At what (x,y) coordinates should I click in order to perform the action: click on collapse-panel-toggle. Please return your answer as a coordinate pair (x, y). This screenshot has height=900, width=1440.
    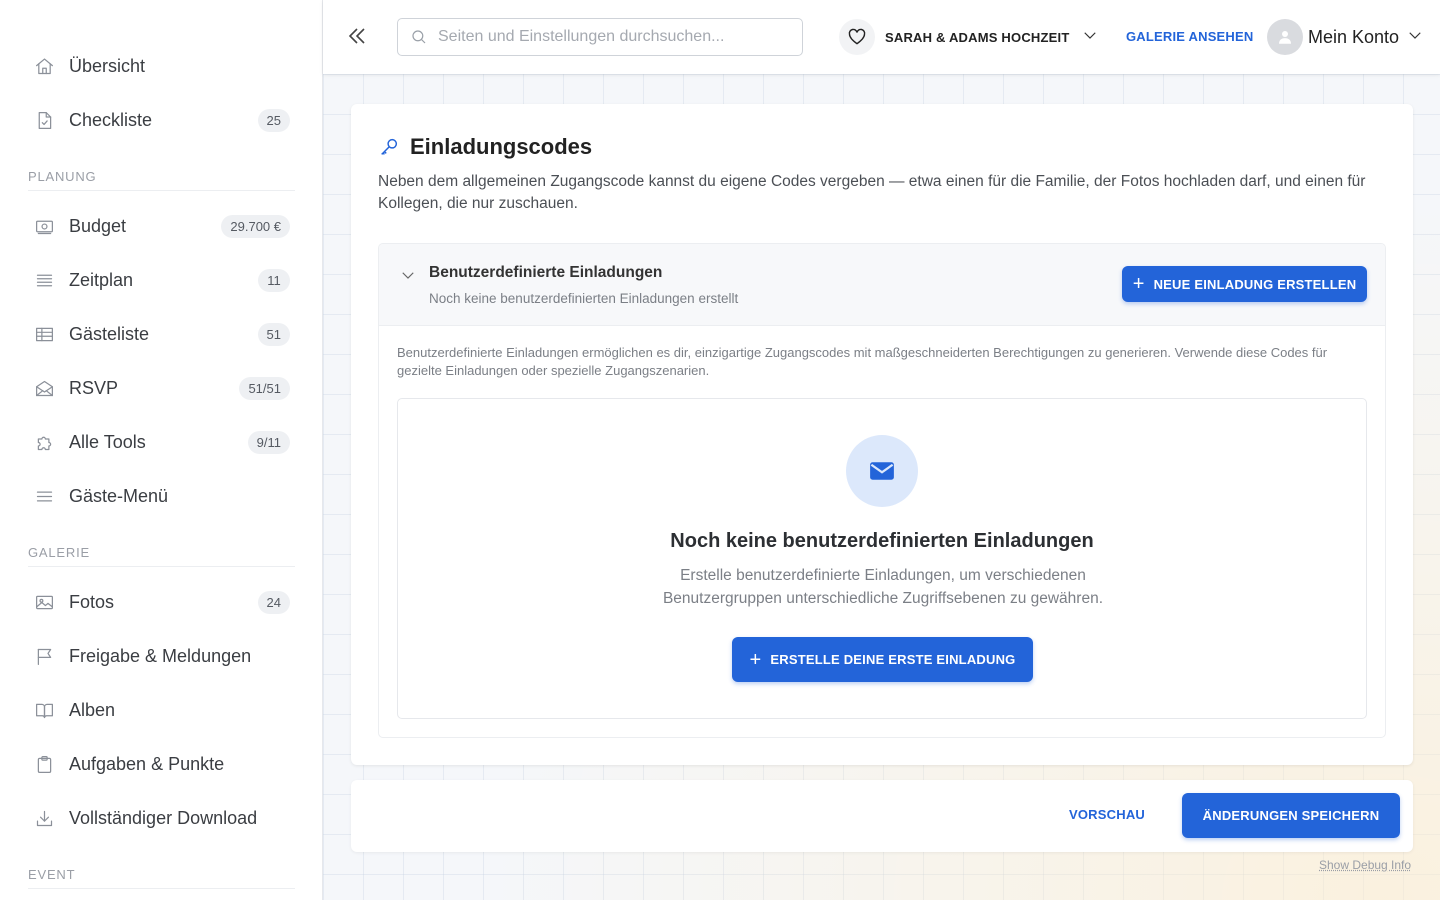
    Looking at the image, I should click on (408, 277).